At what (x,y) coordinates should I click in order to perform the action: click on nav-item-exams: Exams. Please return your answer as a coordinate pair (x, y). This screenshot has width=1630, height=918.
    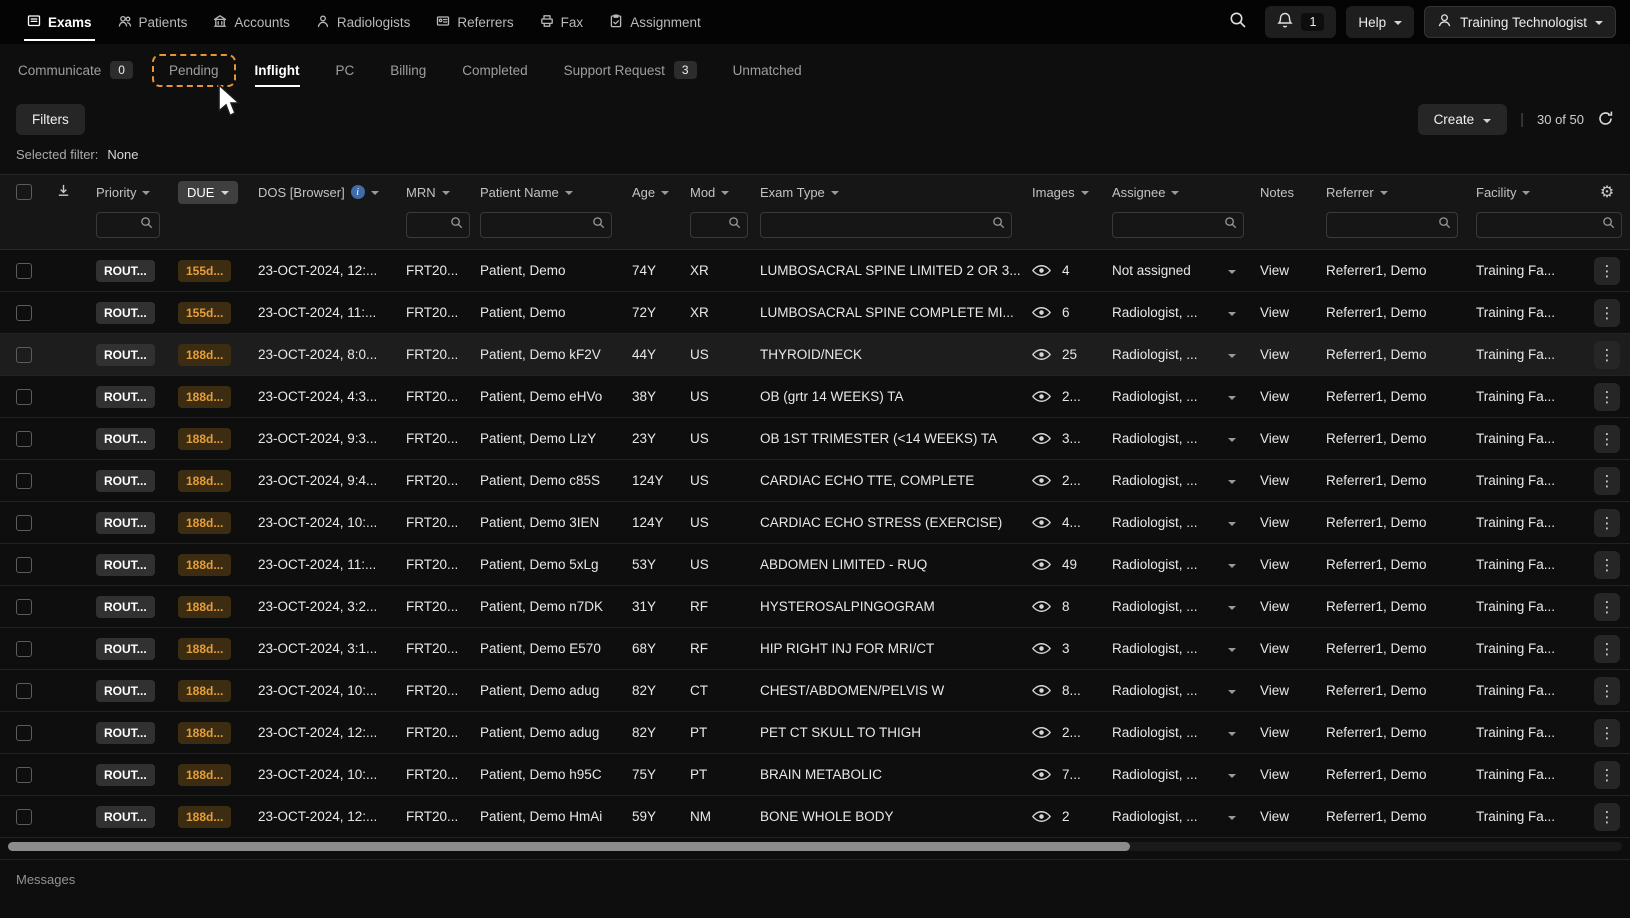
    Looking at the image, I should click on (59, 22).